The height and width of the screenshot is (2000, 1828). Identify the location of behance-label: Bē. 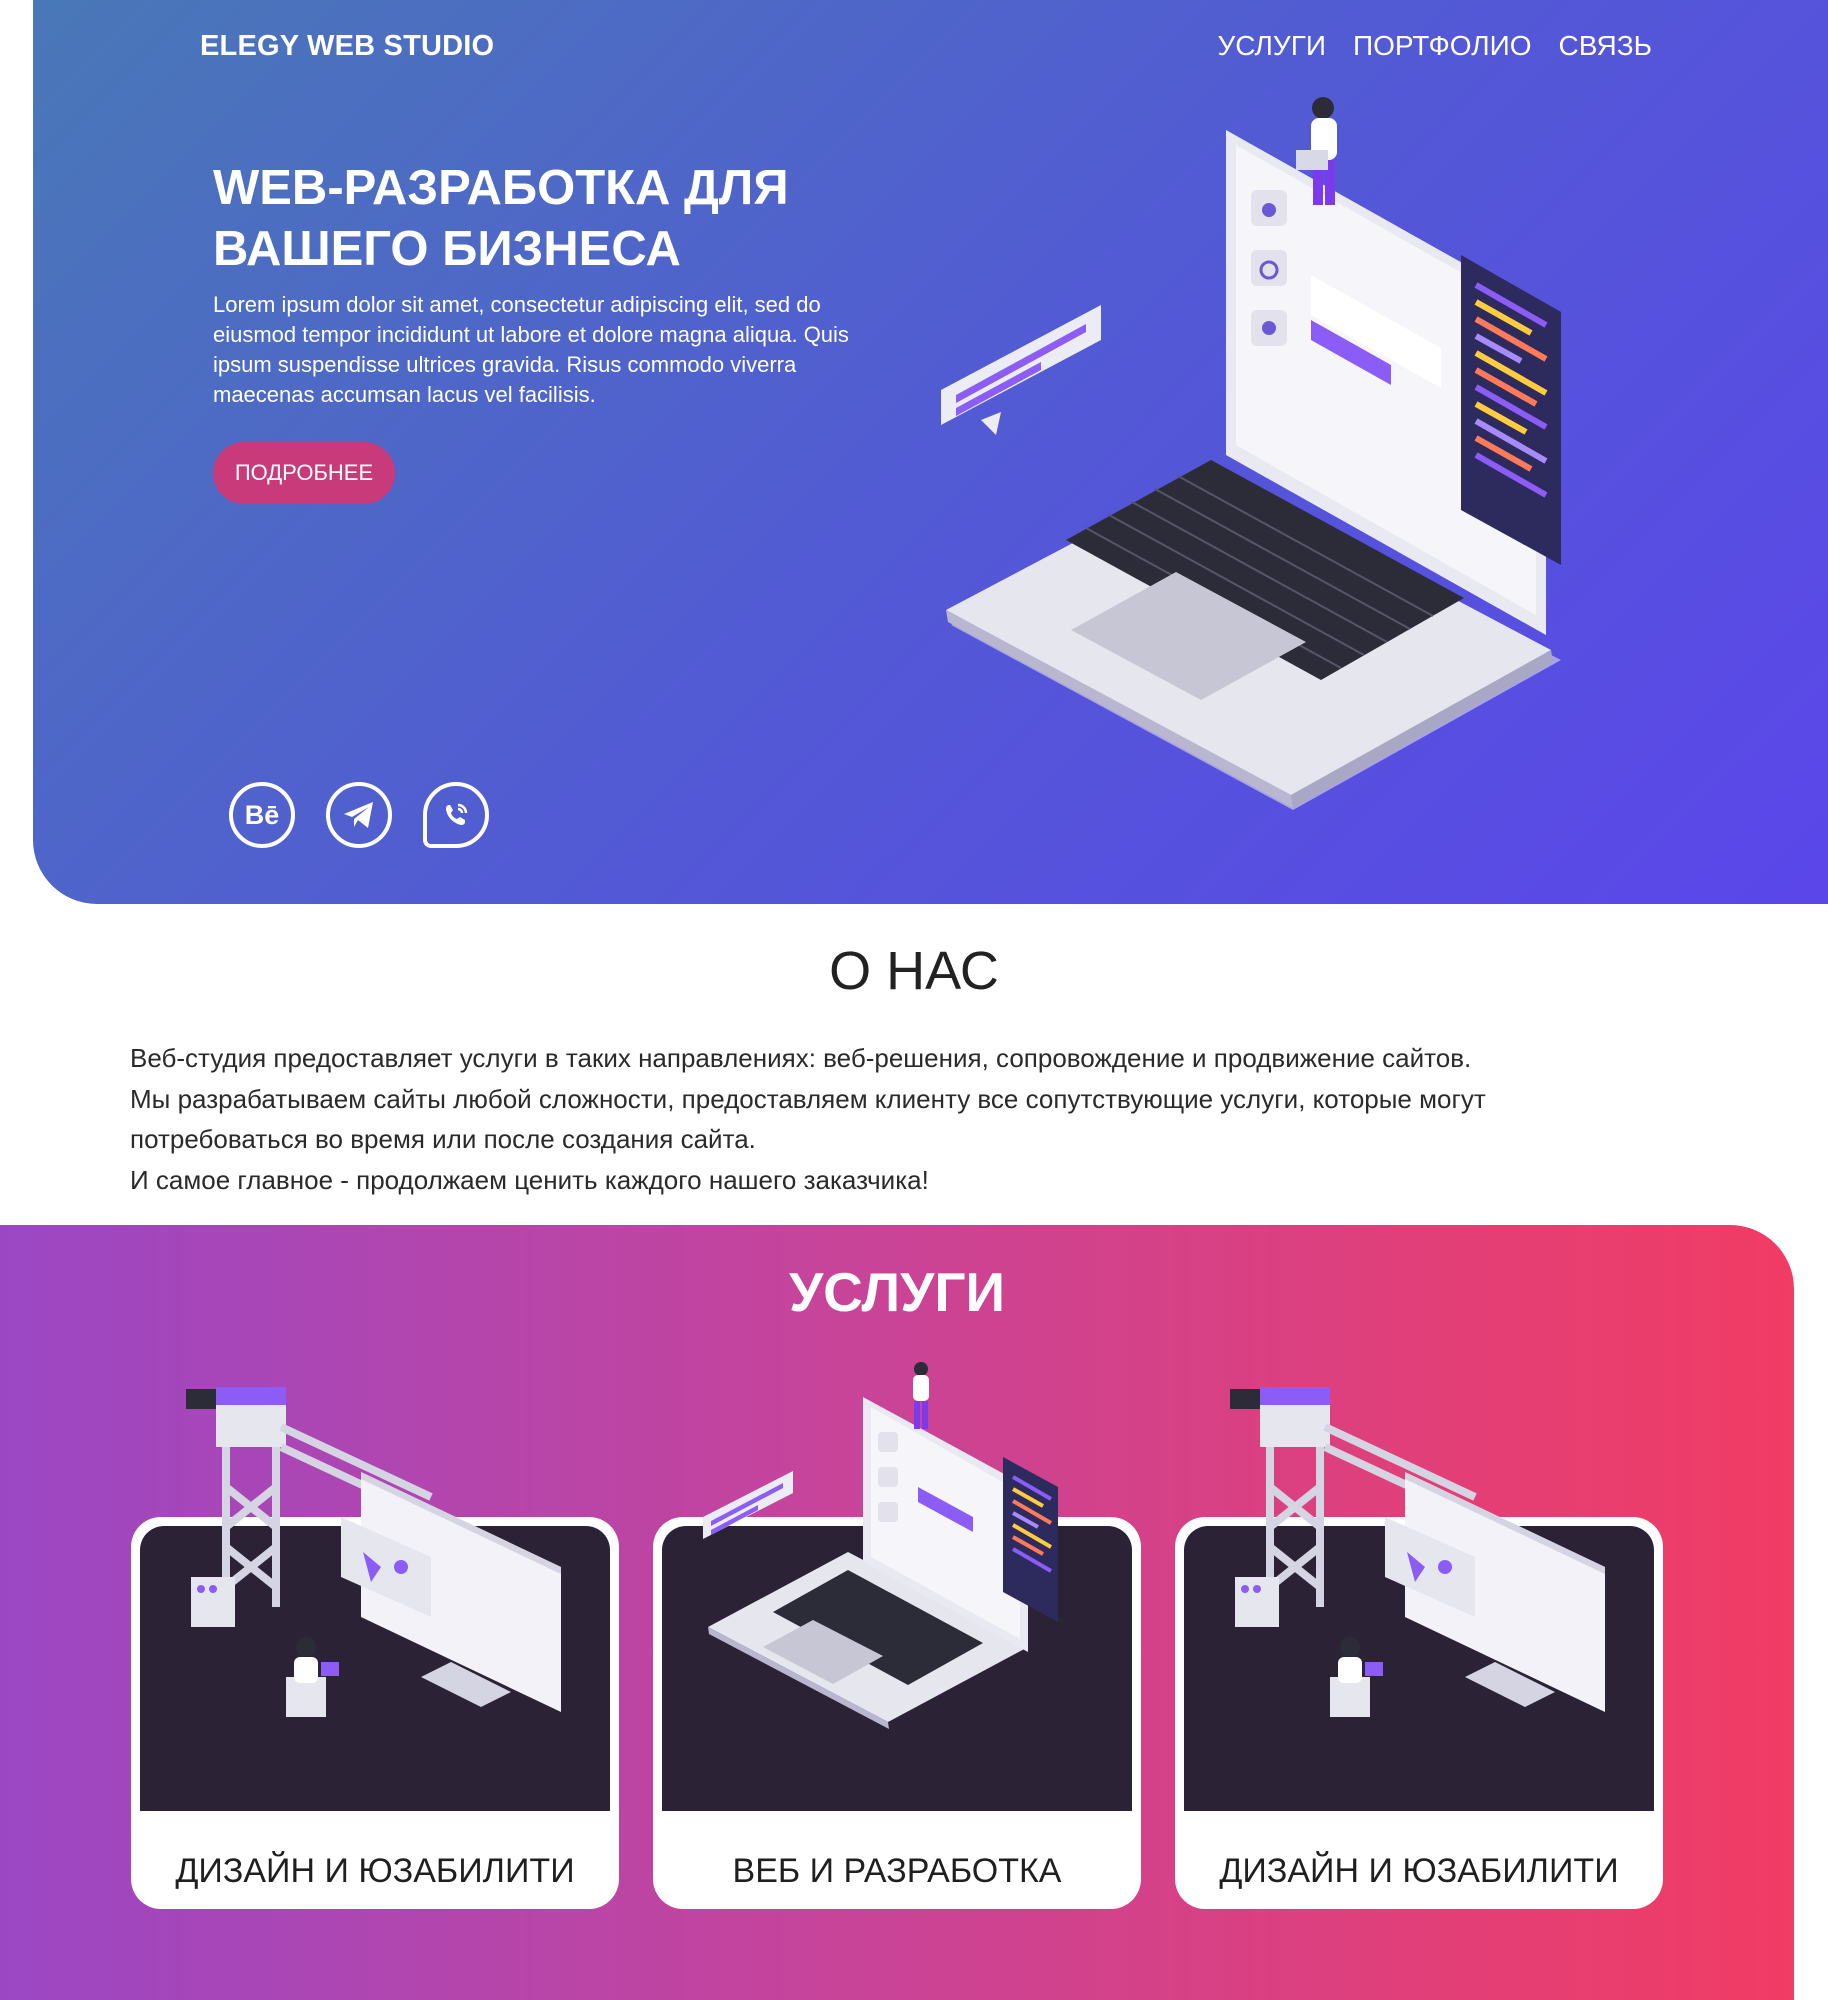
(262, 814).